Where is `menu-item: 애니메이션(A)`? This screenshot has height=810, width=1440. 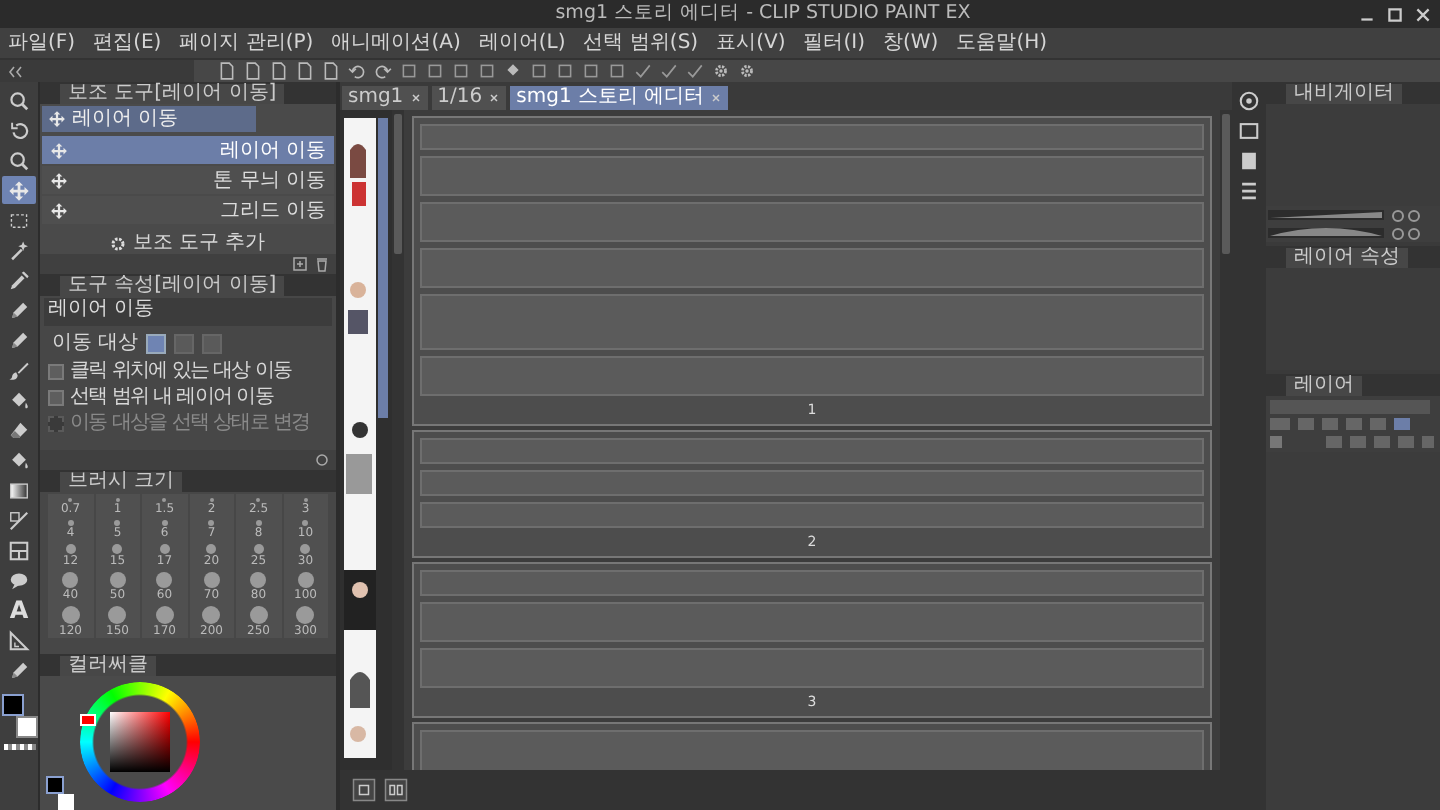
menu-item: 애니메이션(A) is located at coordinates (396, 43).